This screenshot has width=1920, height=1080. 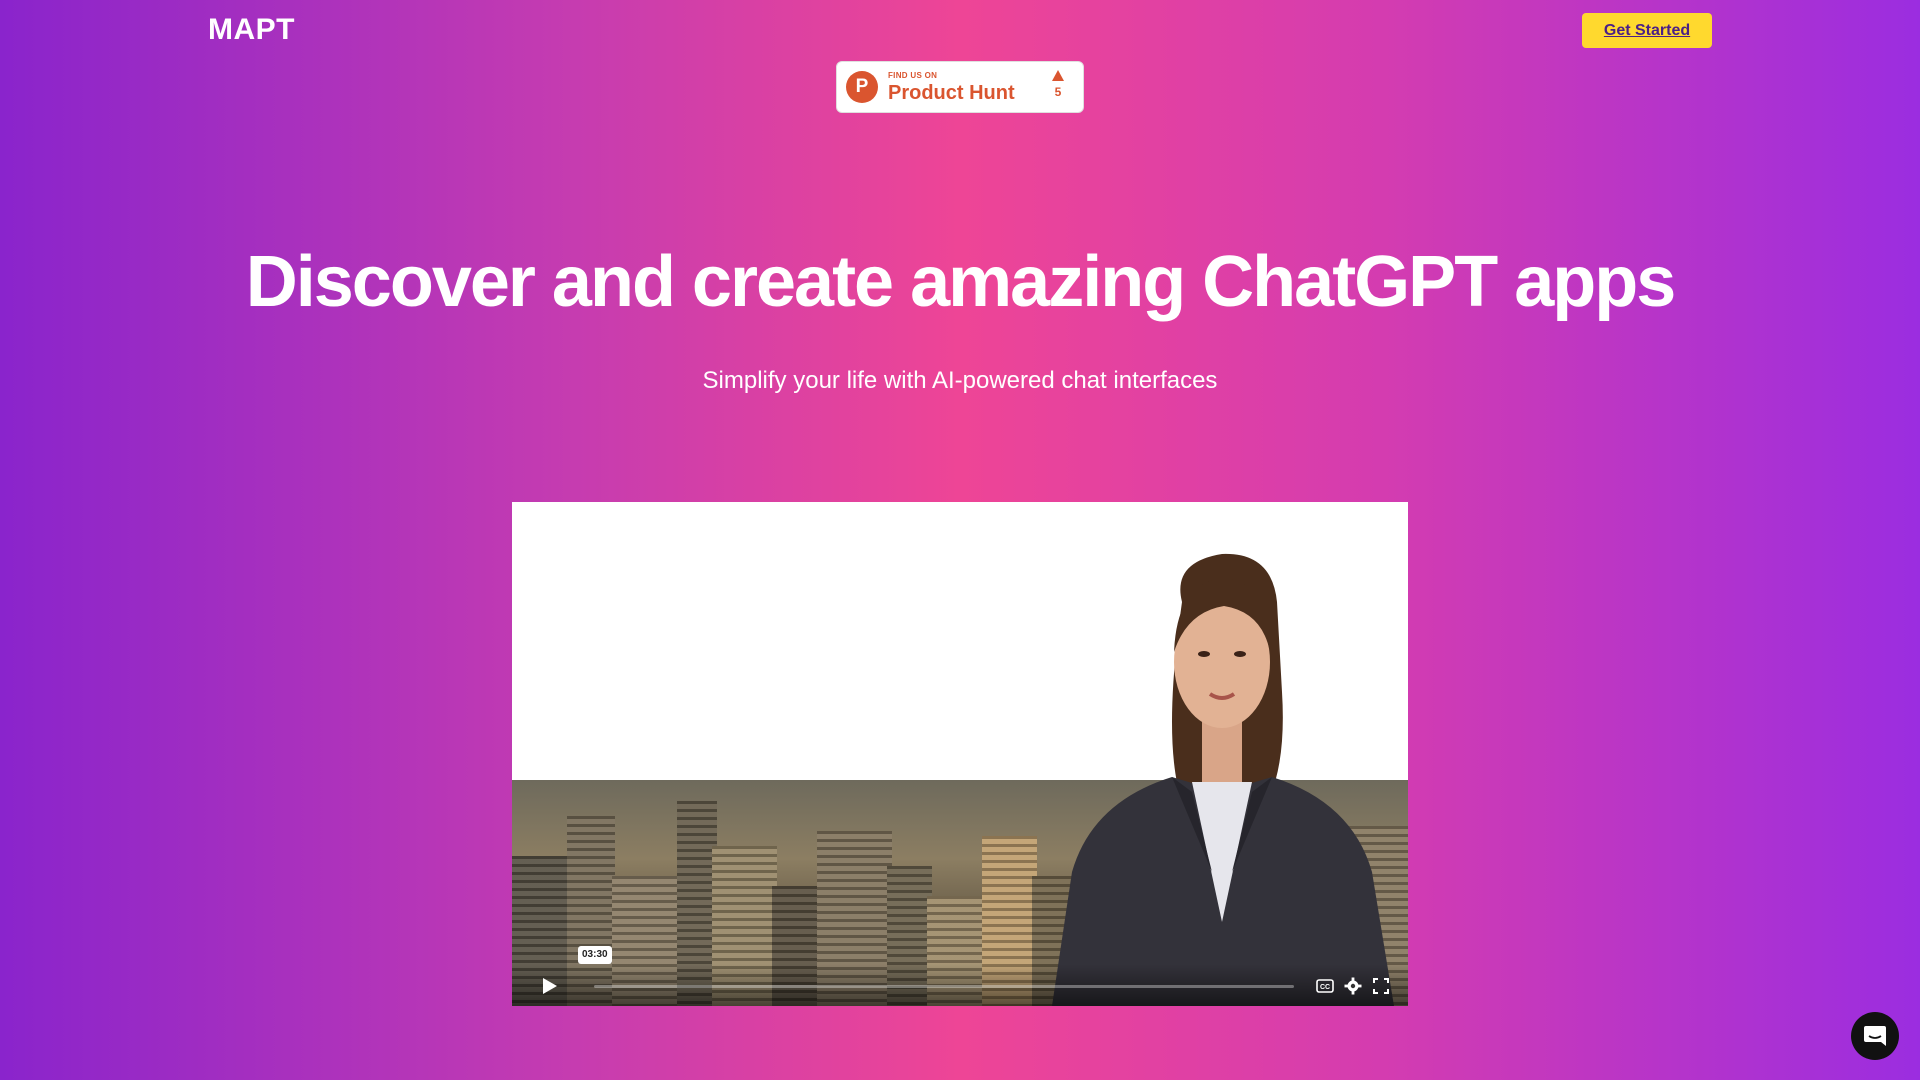 What do you see at coordinates (1058, 84) in the screenshot?
I see `product-hunt-upvotes: 5` at bounding box center [1058, 84].